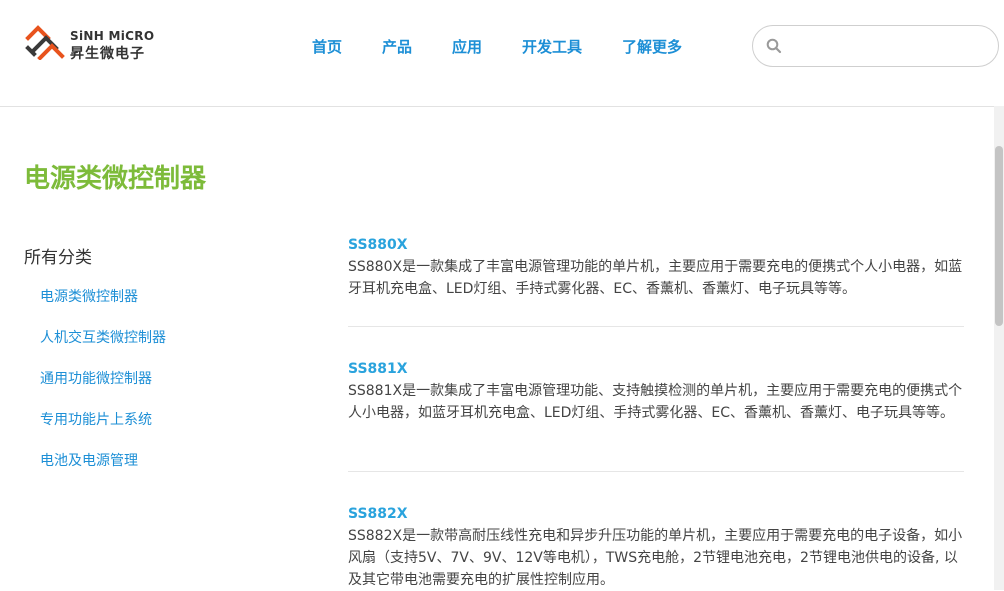 This screenshot has height=591, width=1004. Describe the element at coordinates (656, 514) in the screenshot. I see `product-name-link: SS882X` at that location.